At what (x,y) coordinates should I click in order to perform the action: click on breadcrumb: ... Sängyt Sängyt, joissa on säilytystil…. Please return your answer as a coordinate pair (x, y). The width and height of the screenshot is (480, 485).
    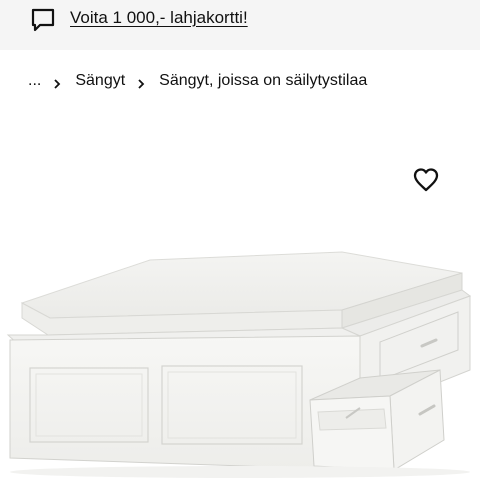
    Looking at the image, I should click on (197, 81).